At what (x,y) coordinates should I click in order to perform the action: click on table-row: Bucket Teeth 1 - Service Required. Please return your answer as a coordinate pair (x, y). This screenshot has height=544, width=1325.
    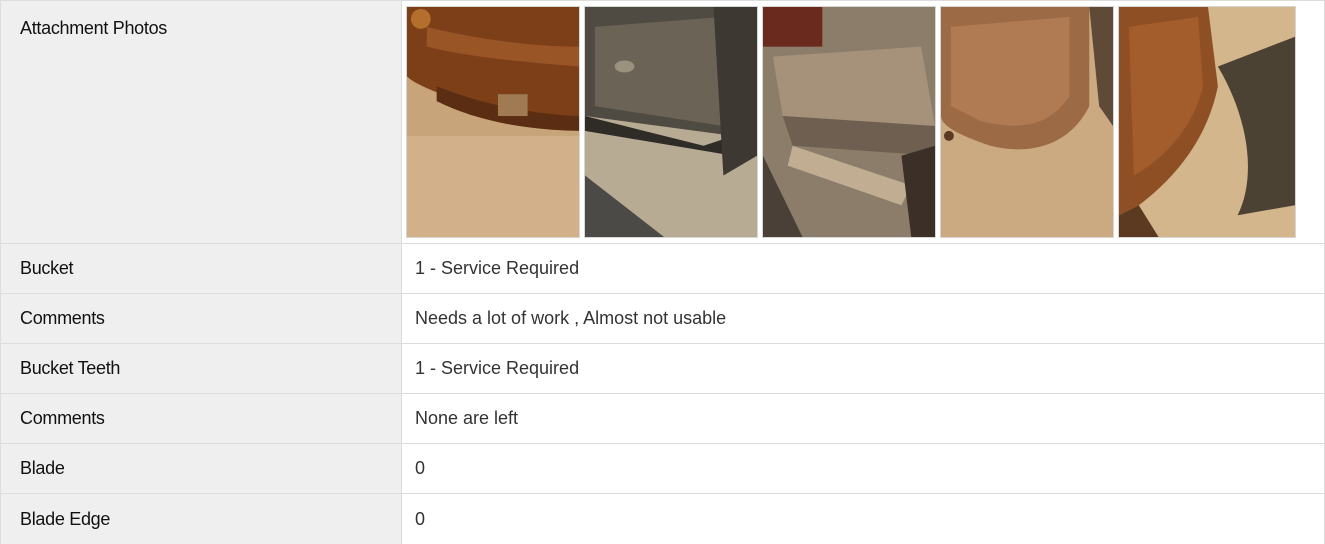
    Looking at the image, I should click on (662, 369).